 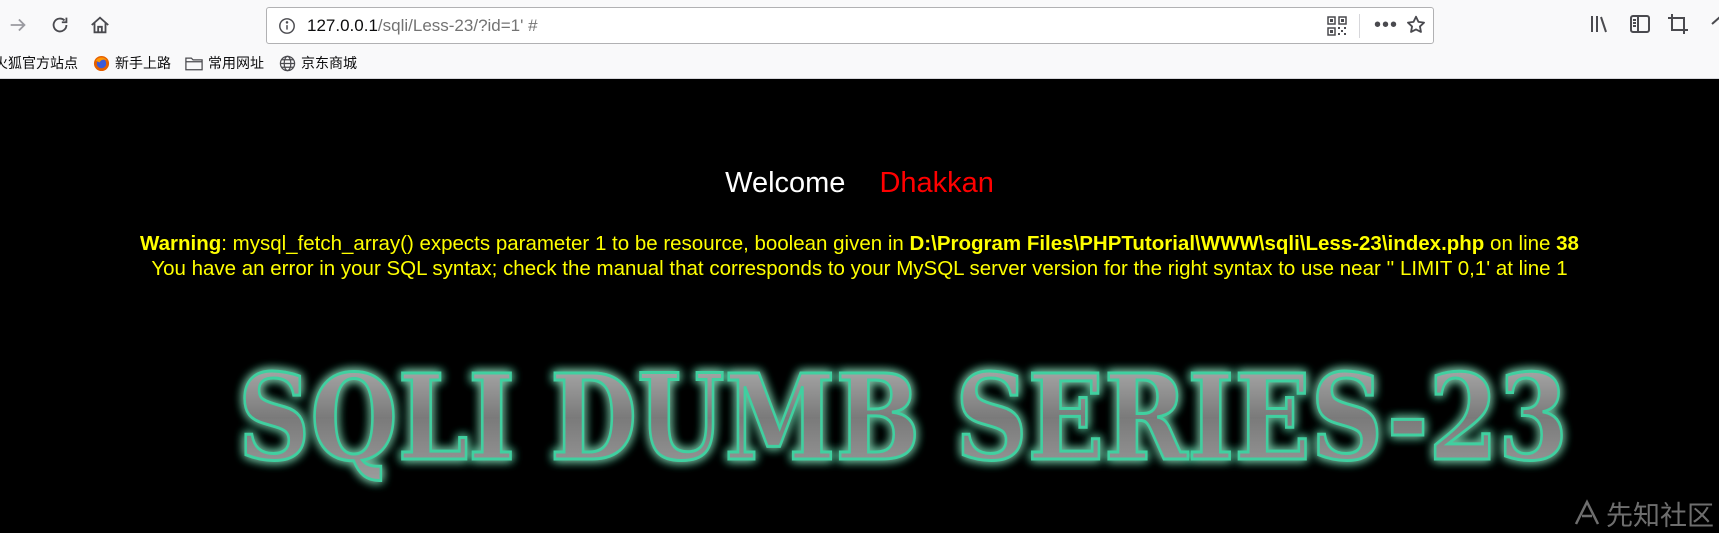 I want to click on address-bar: 127.0.0.1/sqli/Less-23/?id=1' # •••, so click(x=850, y=25).